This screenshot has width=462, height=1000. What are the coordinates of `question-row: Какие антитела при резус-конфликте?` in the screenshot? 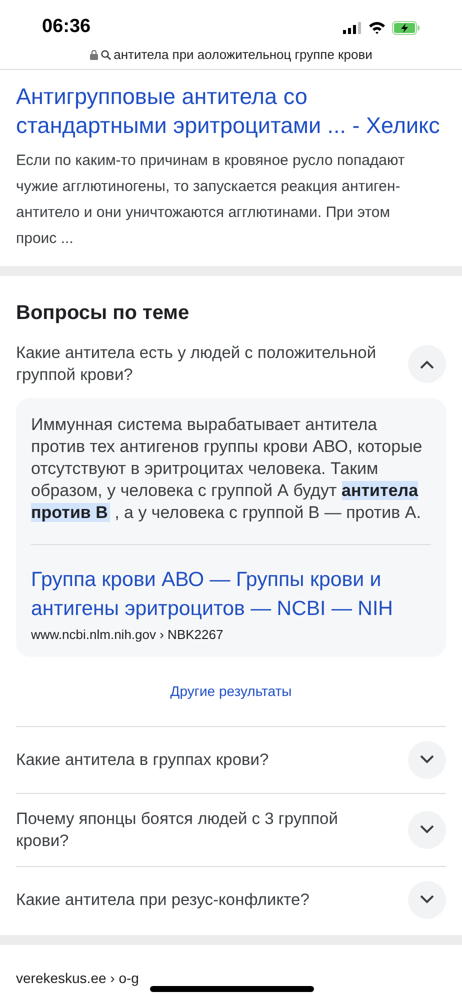 It's located at (231, 899).